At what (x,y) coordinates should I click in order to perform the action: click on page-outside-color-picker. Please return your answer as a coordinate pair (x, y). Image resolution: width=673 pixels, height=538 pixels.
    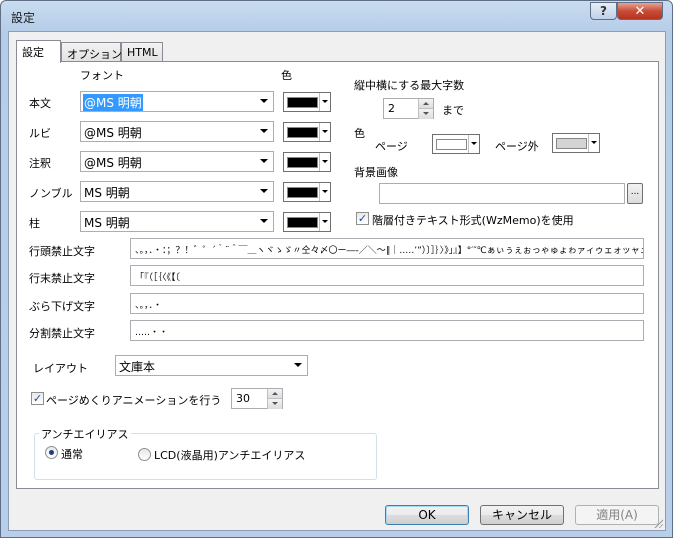
    Looking at the image, I should click on (576, 143).